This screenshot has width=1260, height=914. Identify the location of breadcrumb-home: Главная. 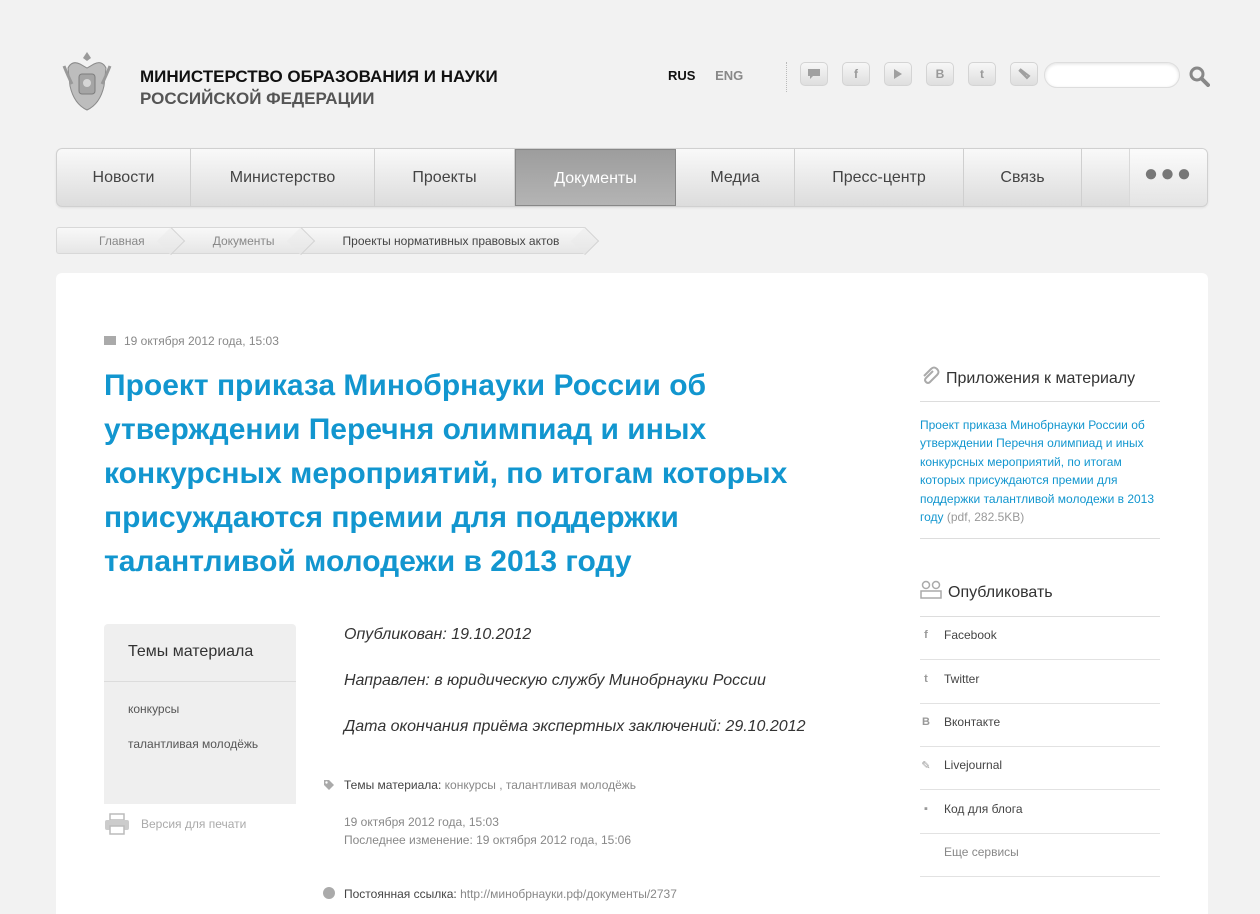
(113, 240).